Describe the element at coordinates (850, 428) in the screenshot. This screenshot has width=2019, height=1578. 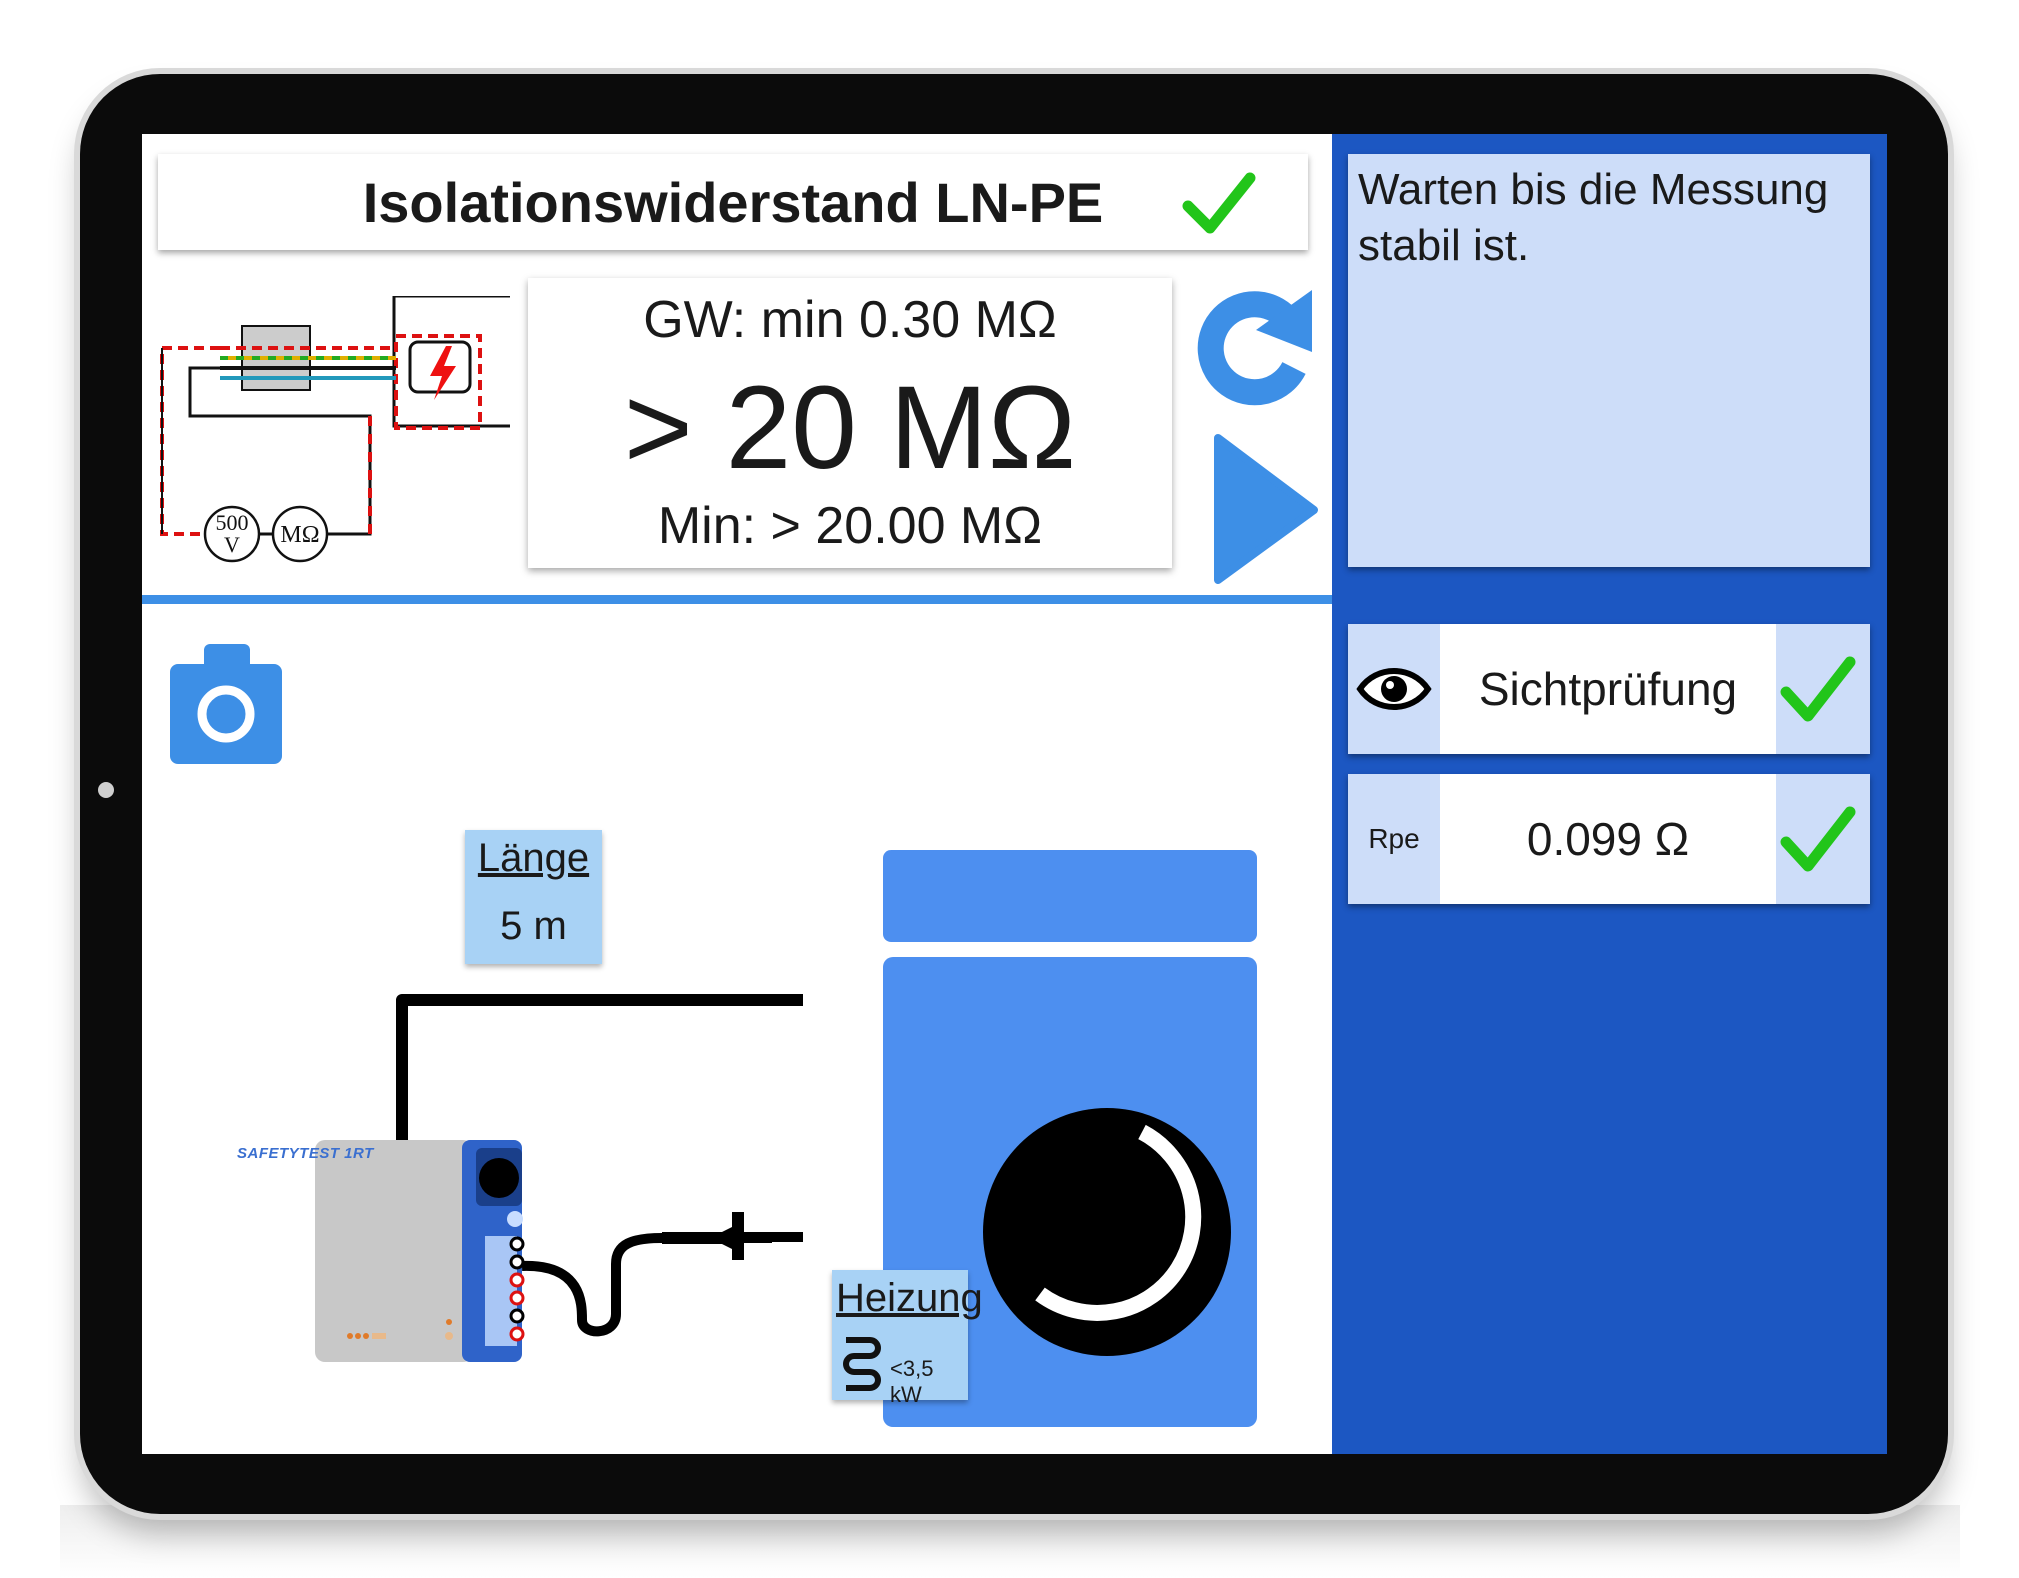
I see `measured-value: > 20 MΩ` at that location.